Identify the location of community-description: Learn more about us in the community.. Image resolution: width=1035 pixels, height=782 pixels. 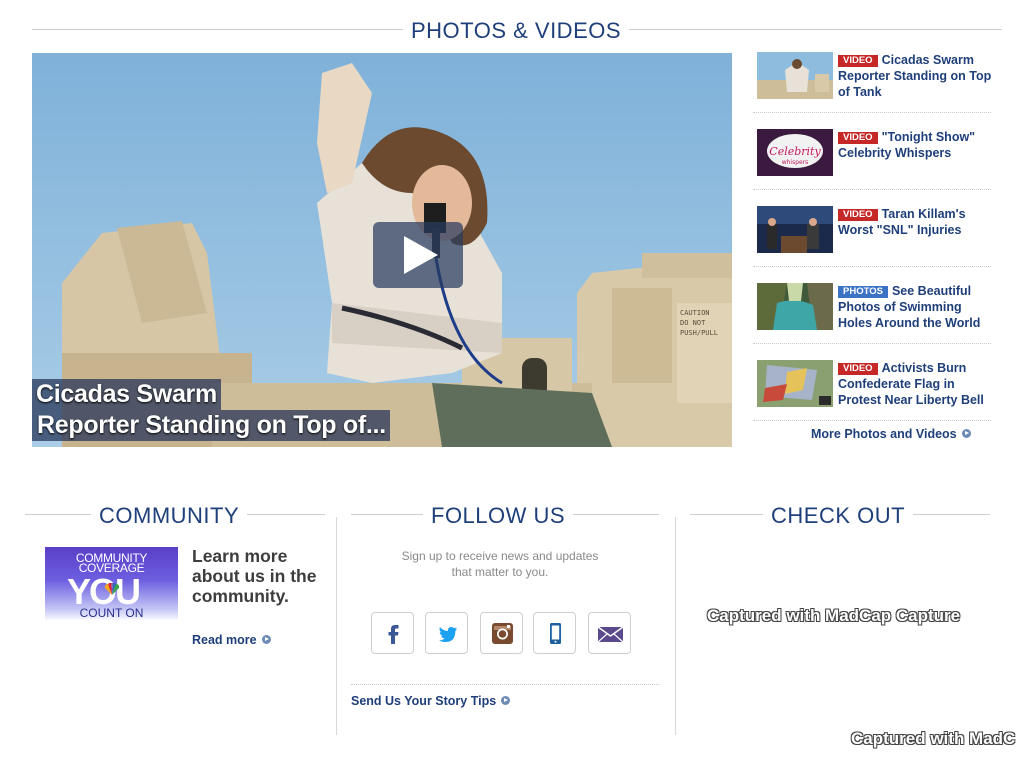
(254, 576).